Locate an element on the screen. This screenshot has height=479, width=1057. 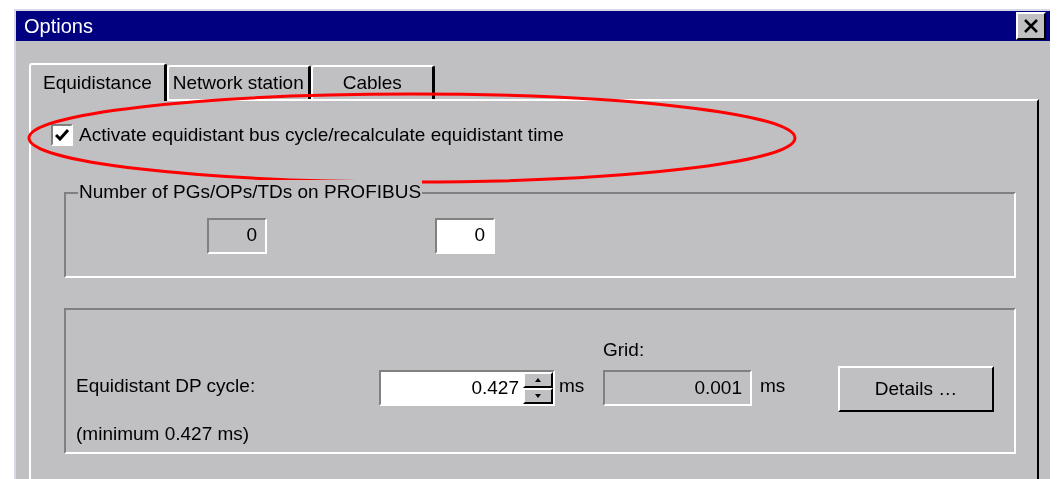
checkbox is located at coordinates (62, 135).